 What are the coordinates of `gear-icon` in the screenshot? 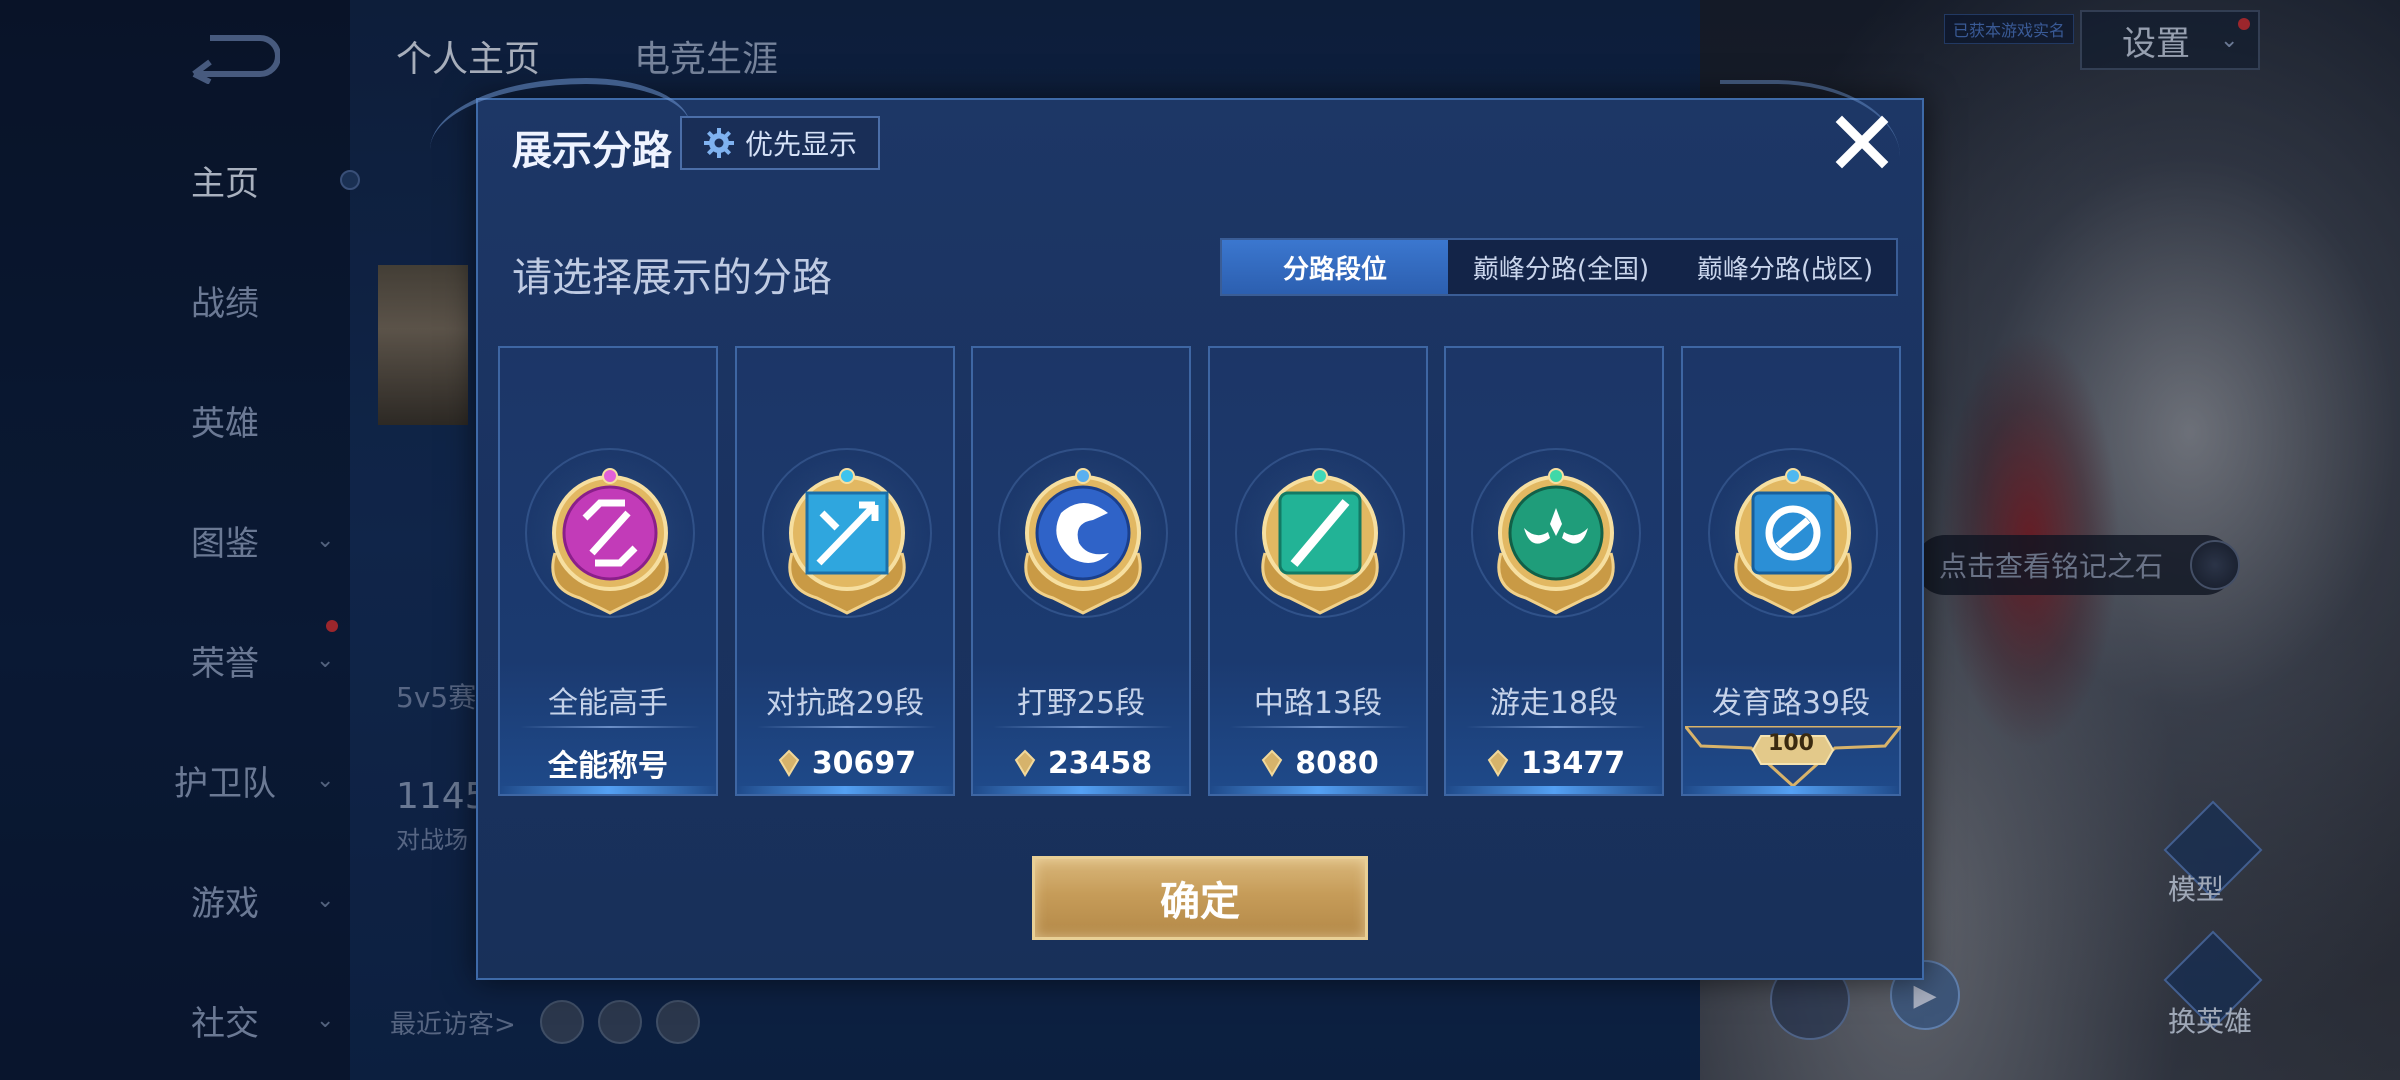 It's located at (718, 143).